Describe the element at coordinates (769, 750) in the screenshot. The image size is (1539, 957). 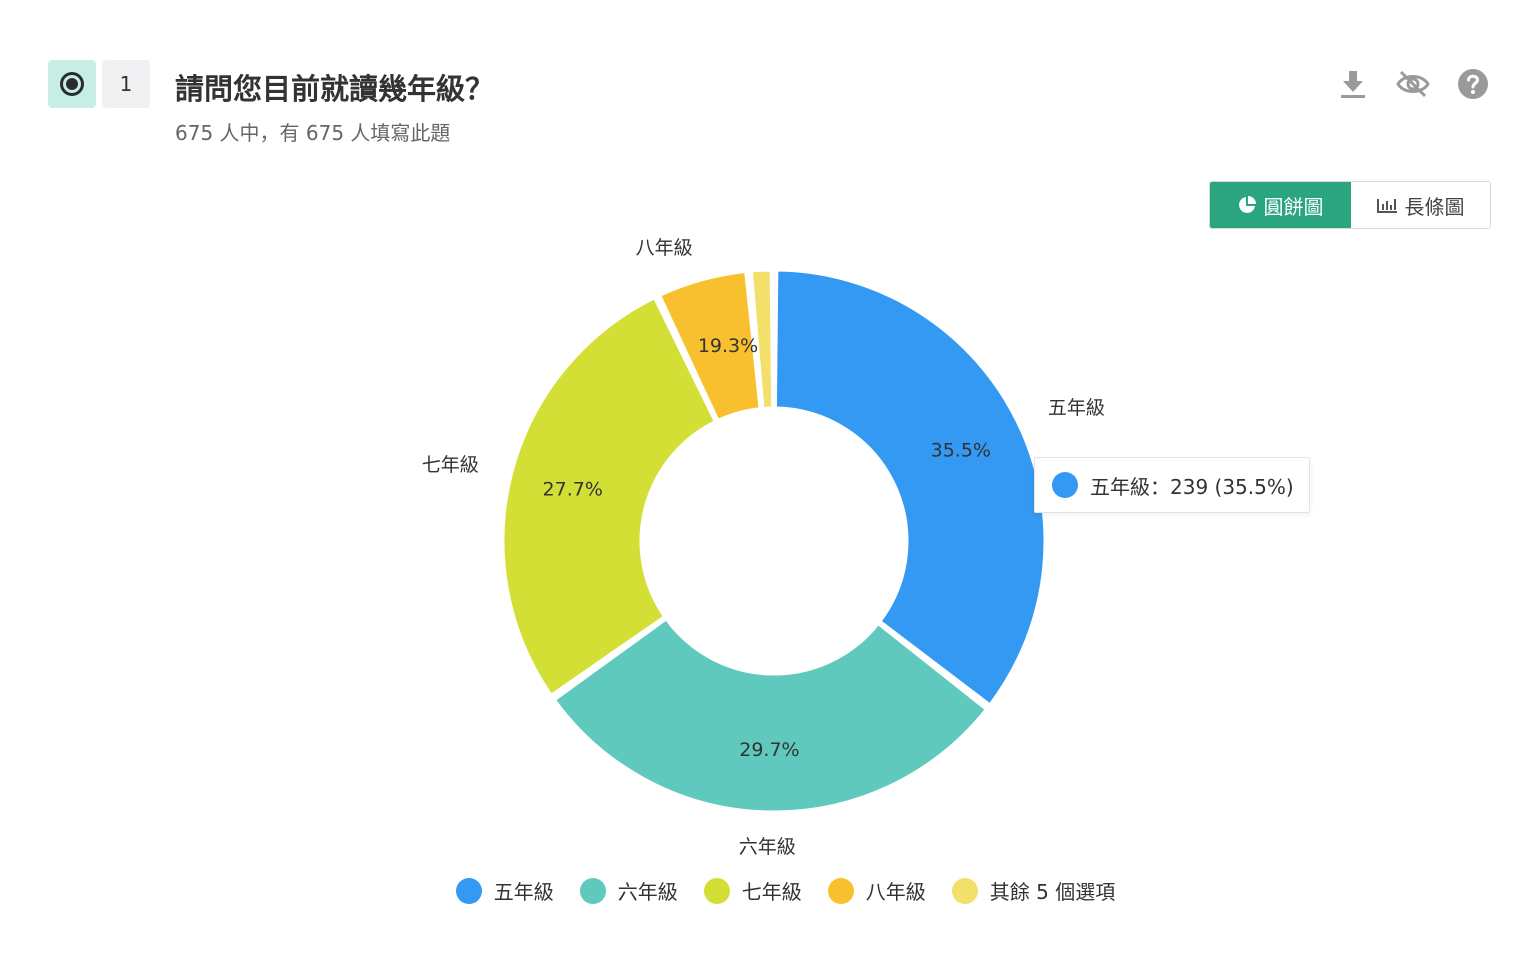
I see `pct-label-2: 29.7%` at that location.